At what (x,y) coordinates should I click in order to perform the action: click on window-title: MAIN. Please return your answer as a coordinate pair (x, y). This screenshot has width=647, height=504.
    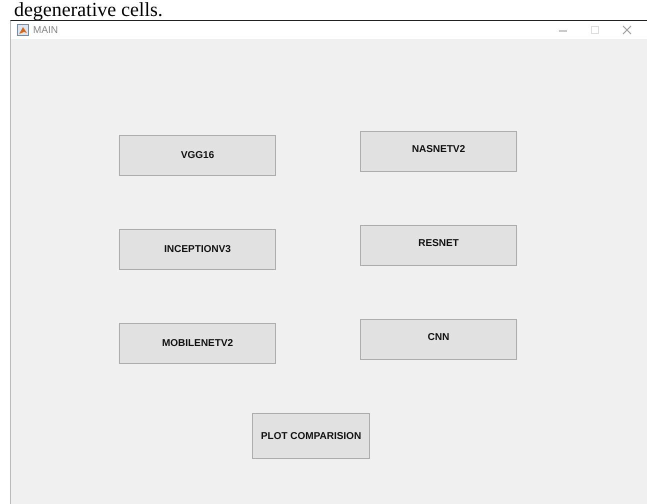
    Looking at the image, I should click on (46, 30).